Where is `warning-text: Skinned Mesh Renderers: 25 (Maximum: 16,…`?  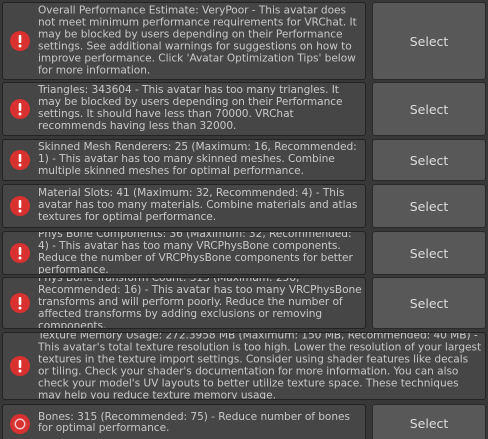 warning-text: Skinned Mesh Renderers: 25 (Maximum: 16,… is located at coordinates (197, 159).